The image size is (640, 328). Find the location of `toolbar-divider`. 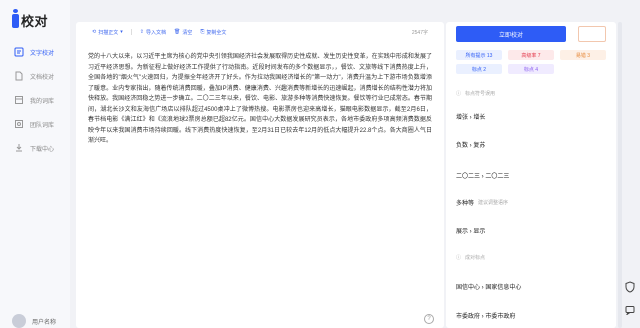

toolbar-divider is located at coordinates (131, 32).